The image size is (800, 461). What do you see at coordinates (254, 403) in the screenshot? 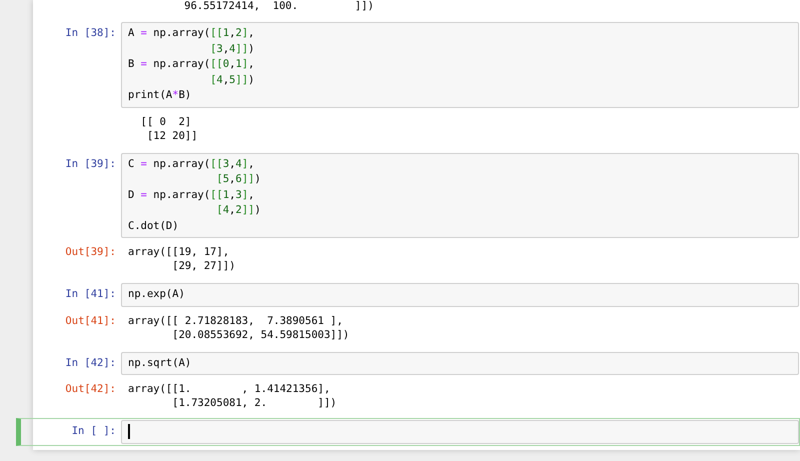
I see `output-line: [1.73205081, 2. ]])` at bounding box center [254, 403].